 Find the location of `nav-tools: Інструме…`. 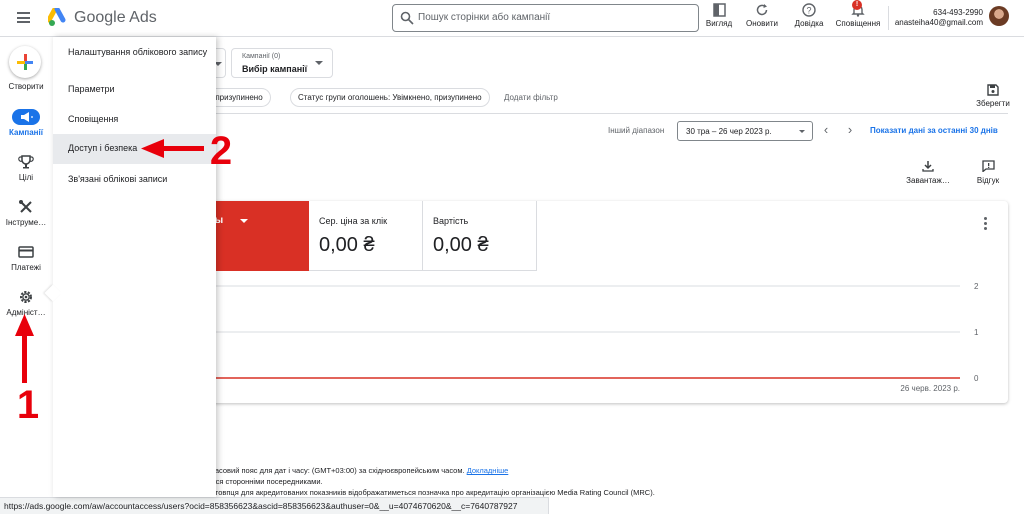

nav-tools: Інструме… is located at coordinates (26, 213).